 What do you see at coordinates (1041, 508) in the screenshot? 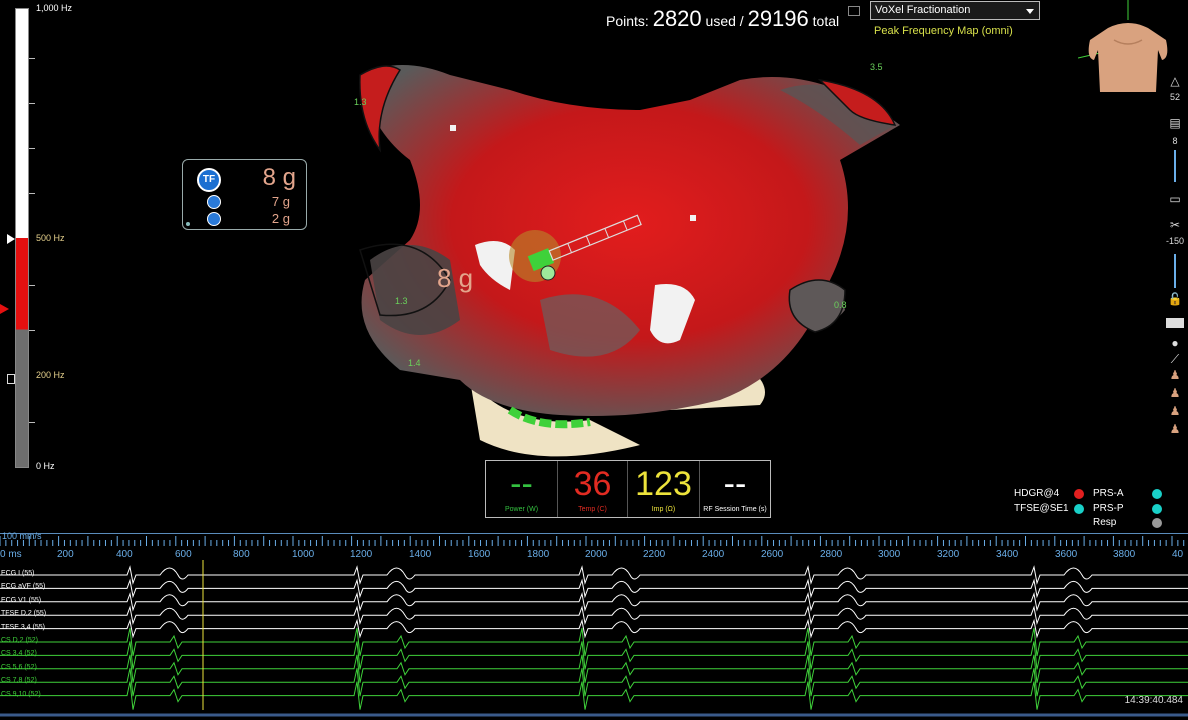
I see `legend-label: TFSE@SE1` at bounding box center [1041, 508].